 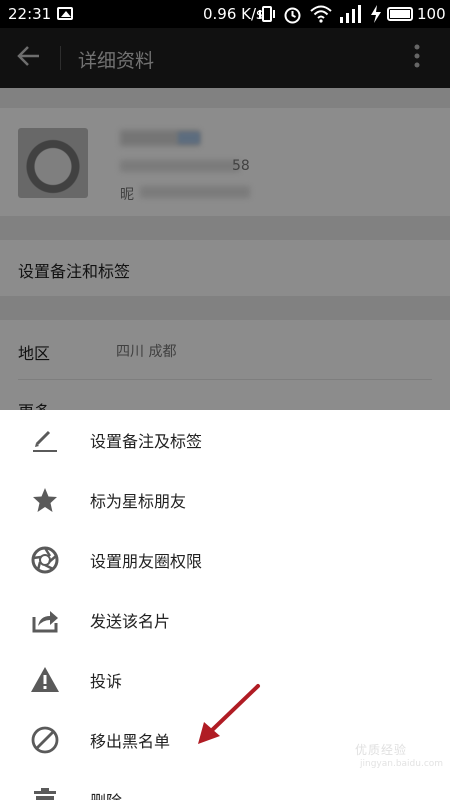 What do you see at coordinates (138, 501) in the screenshot?
I see `menu-item-label: 标为星标朋友` at bounding box center [138, 501].